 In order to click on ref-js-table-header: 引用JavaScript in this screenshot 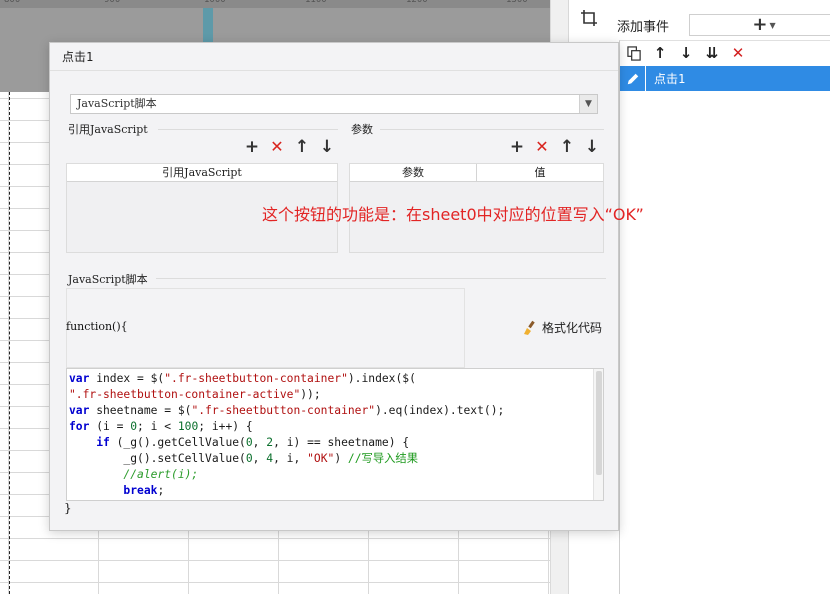, I will do `click(202, 173)`.